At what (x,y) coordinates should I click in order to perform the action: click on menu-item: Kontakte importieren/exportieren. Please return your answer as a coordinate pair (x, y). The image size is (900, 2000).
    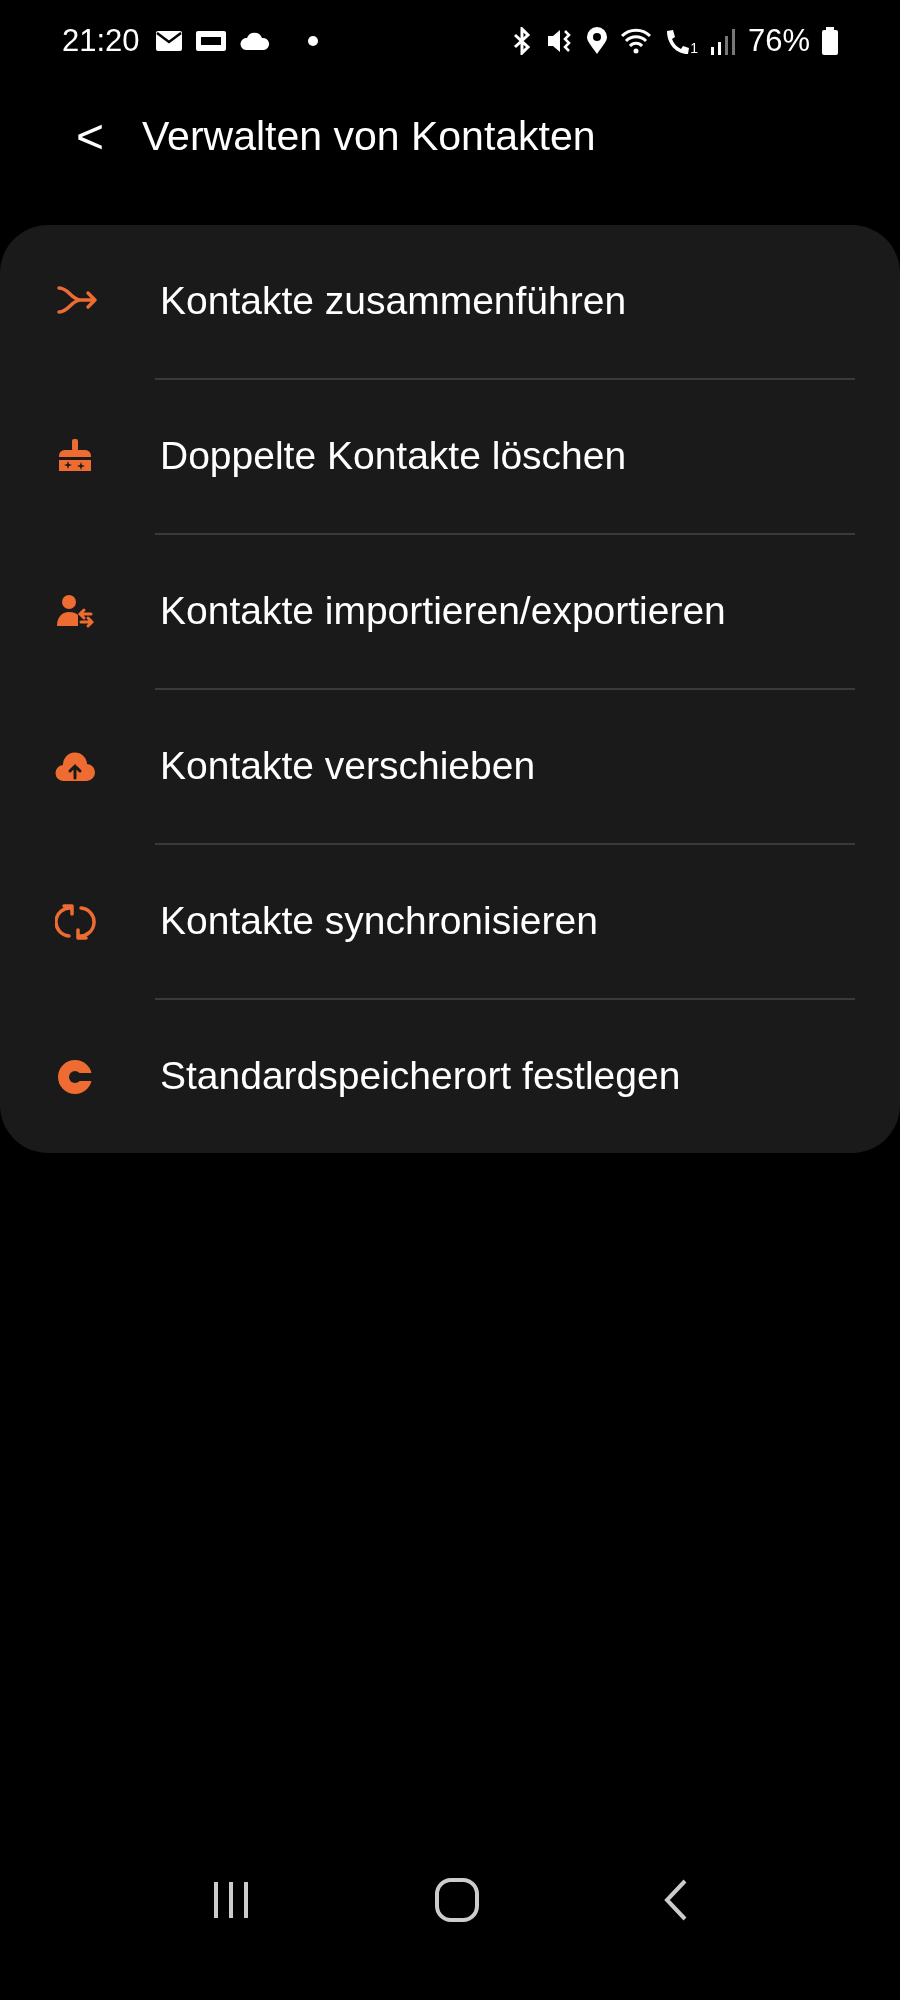
    Looking at the image, I should click on (450, 611).